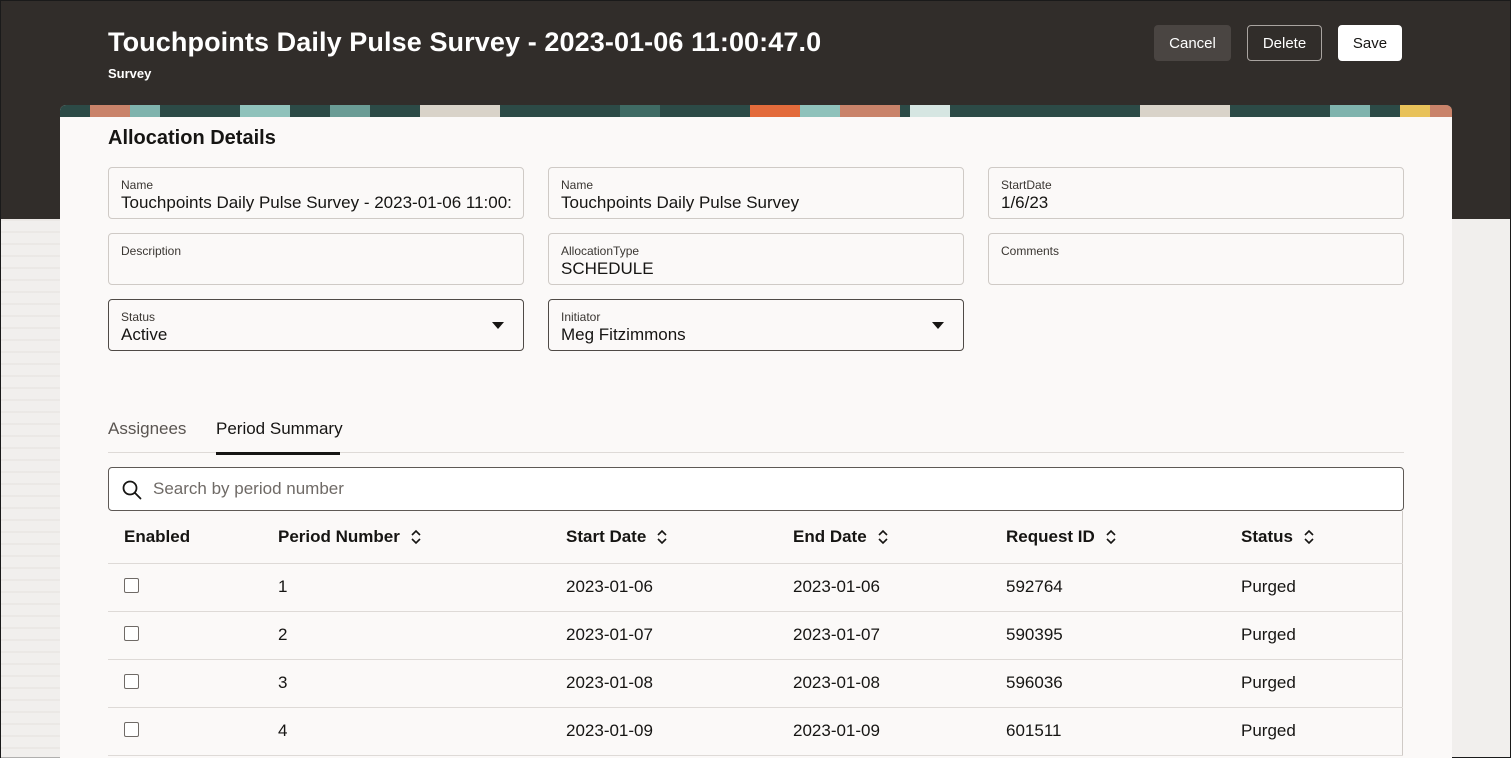 This screenshot has height=758, width=1511. I want to click on start-date-field: StartDate 1/6/23, so click(1196, 193).